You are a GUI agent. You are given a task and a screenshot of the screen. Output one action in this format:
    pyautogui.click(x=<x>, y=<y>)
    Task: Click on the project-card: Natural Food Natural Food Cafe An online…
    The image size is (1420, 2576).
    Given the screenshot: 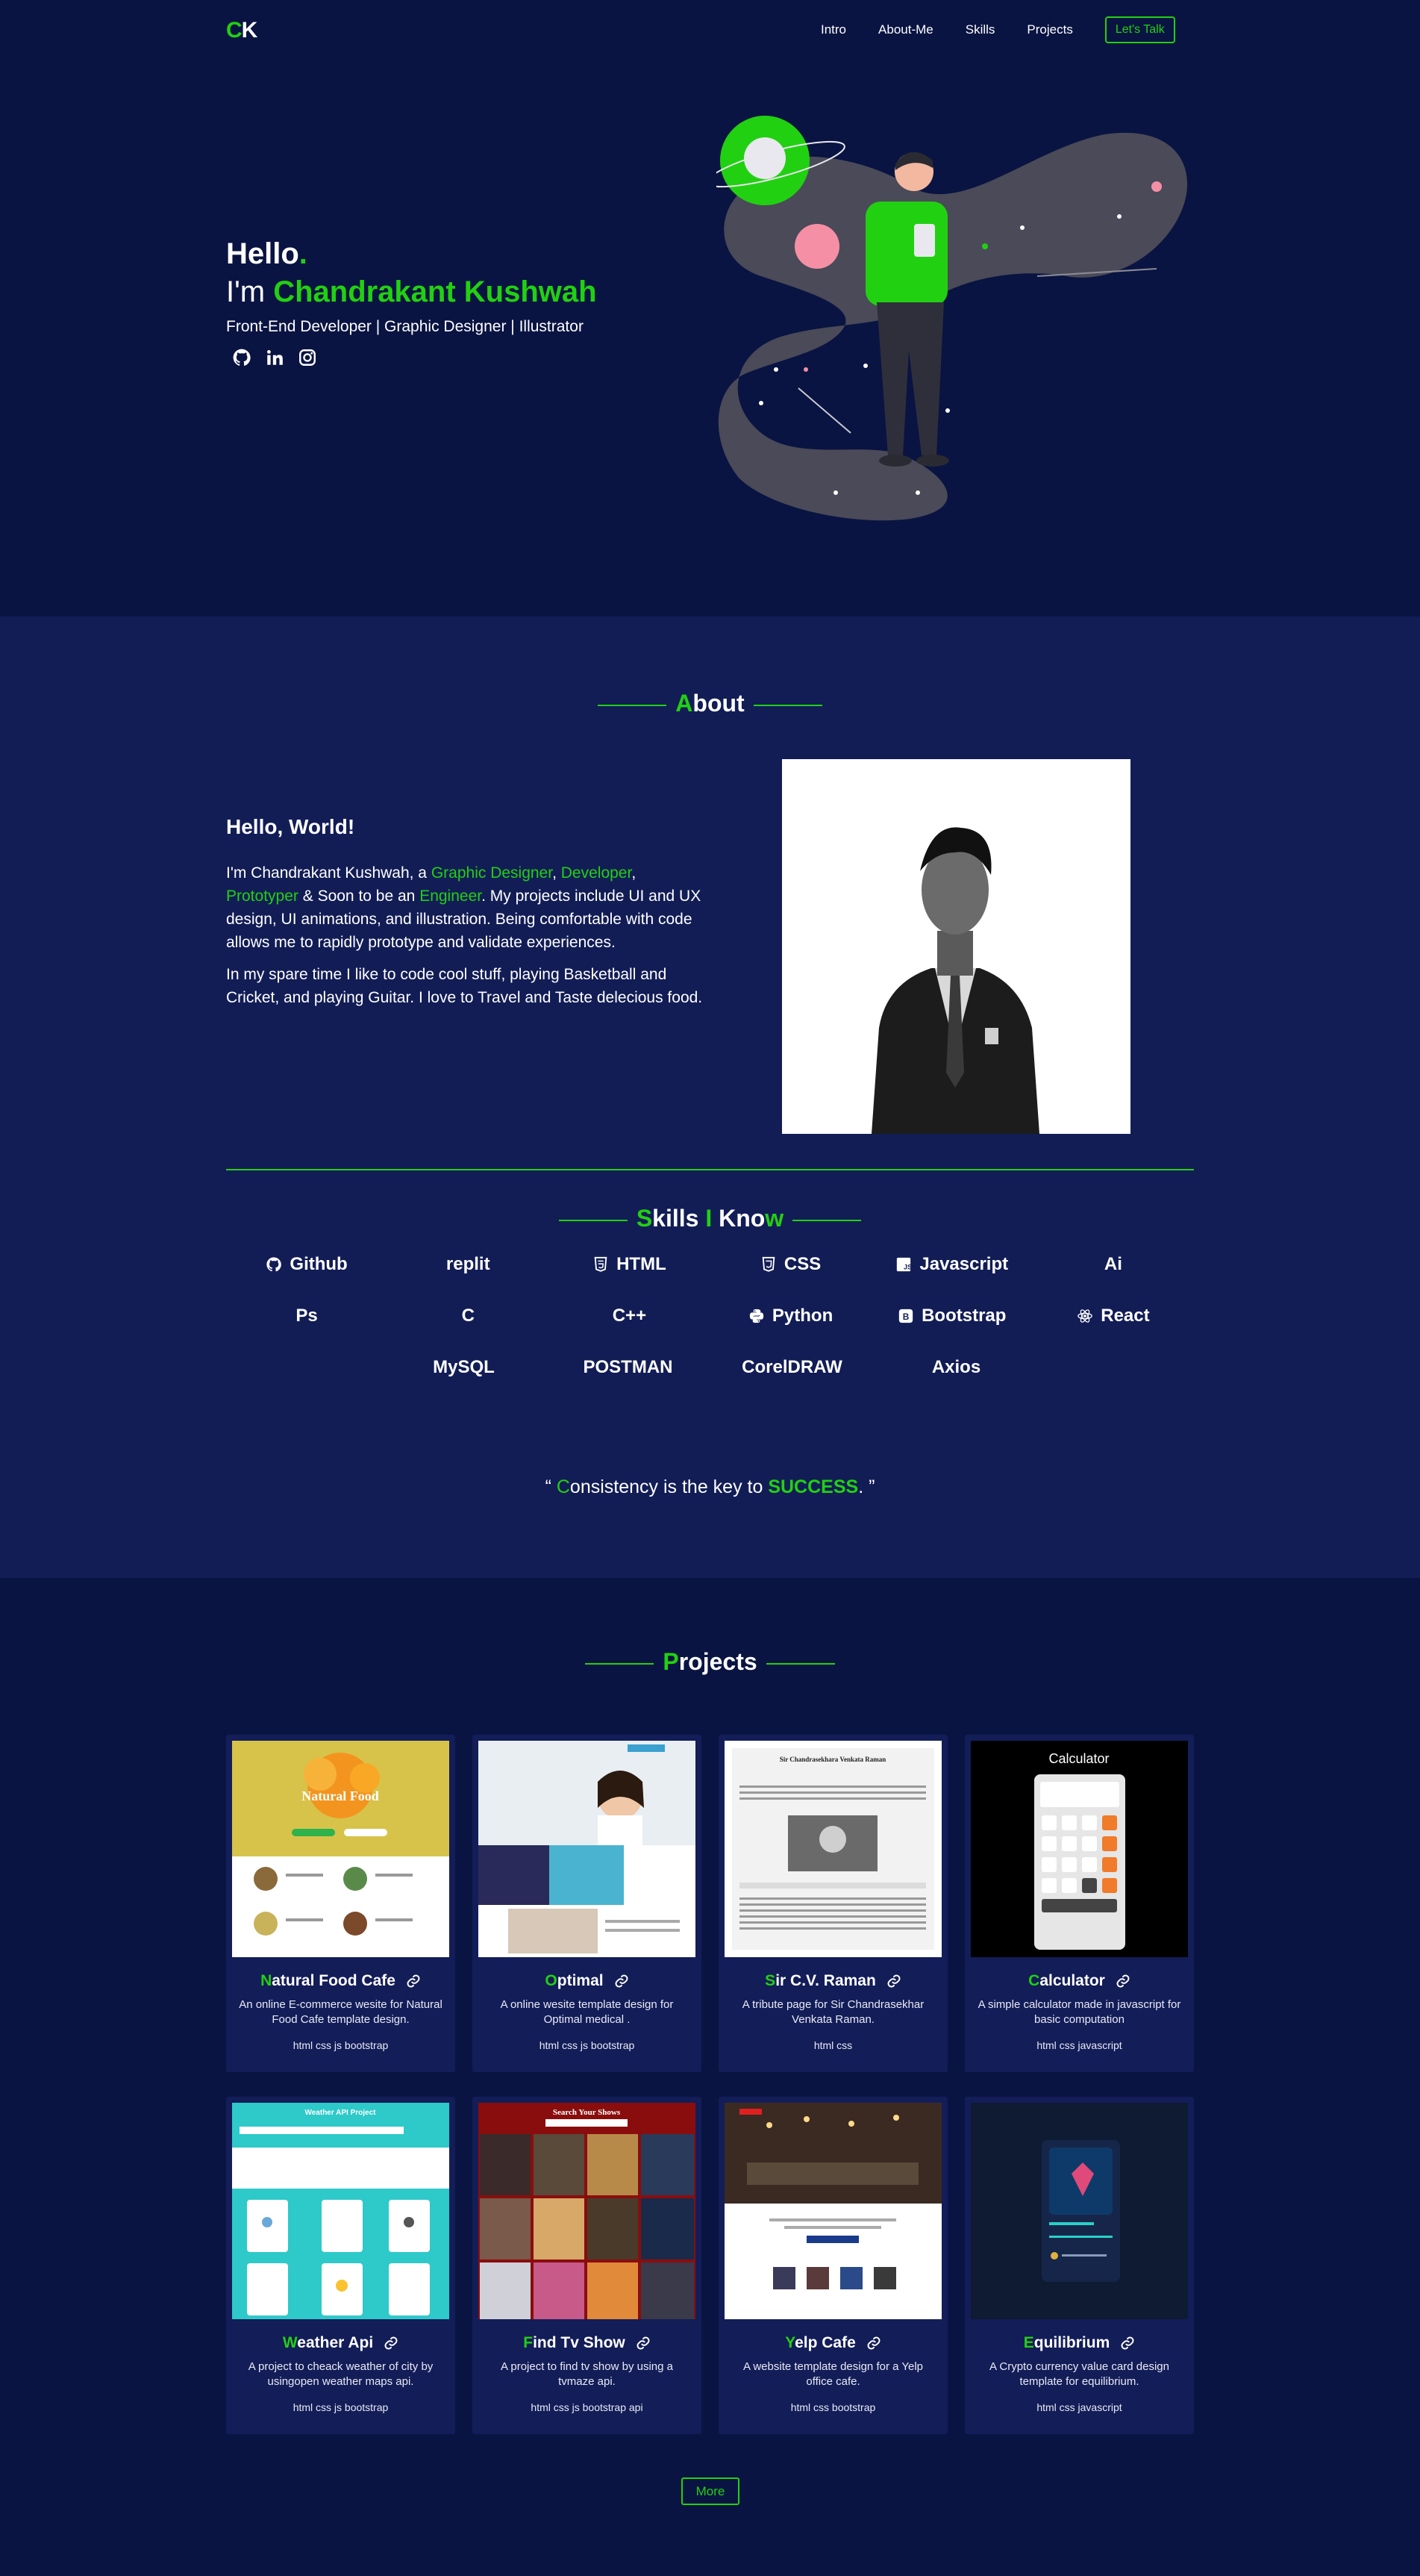 What is the action you would take?
    pyautogui.click(x=340, y=1903)
    